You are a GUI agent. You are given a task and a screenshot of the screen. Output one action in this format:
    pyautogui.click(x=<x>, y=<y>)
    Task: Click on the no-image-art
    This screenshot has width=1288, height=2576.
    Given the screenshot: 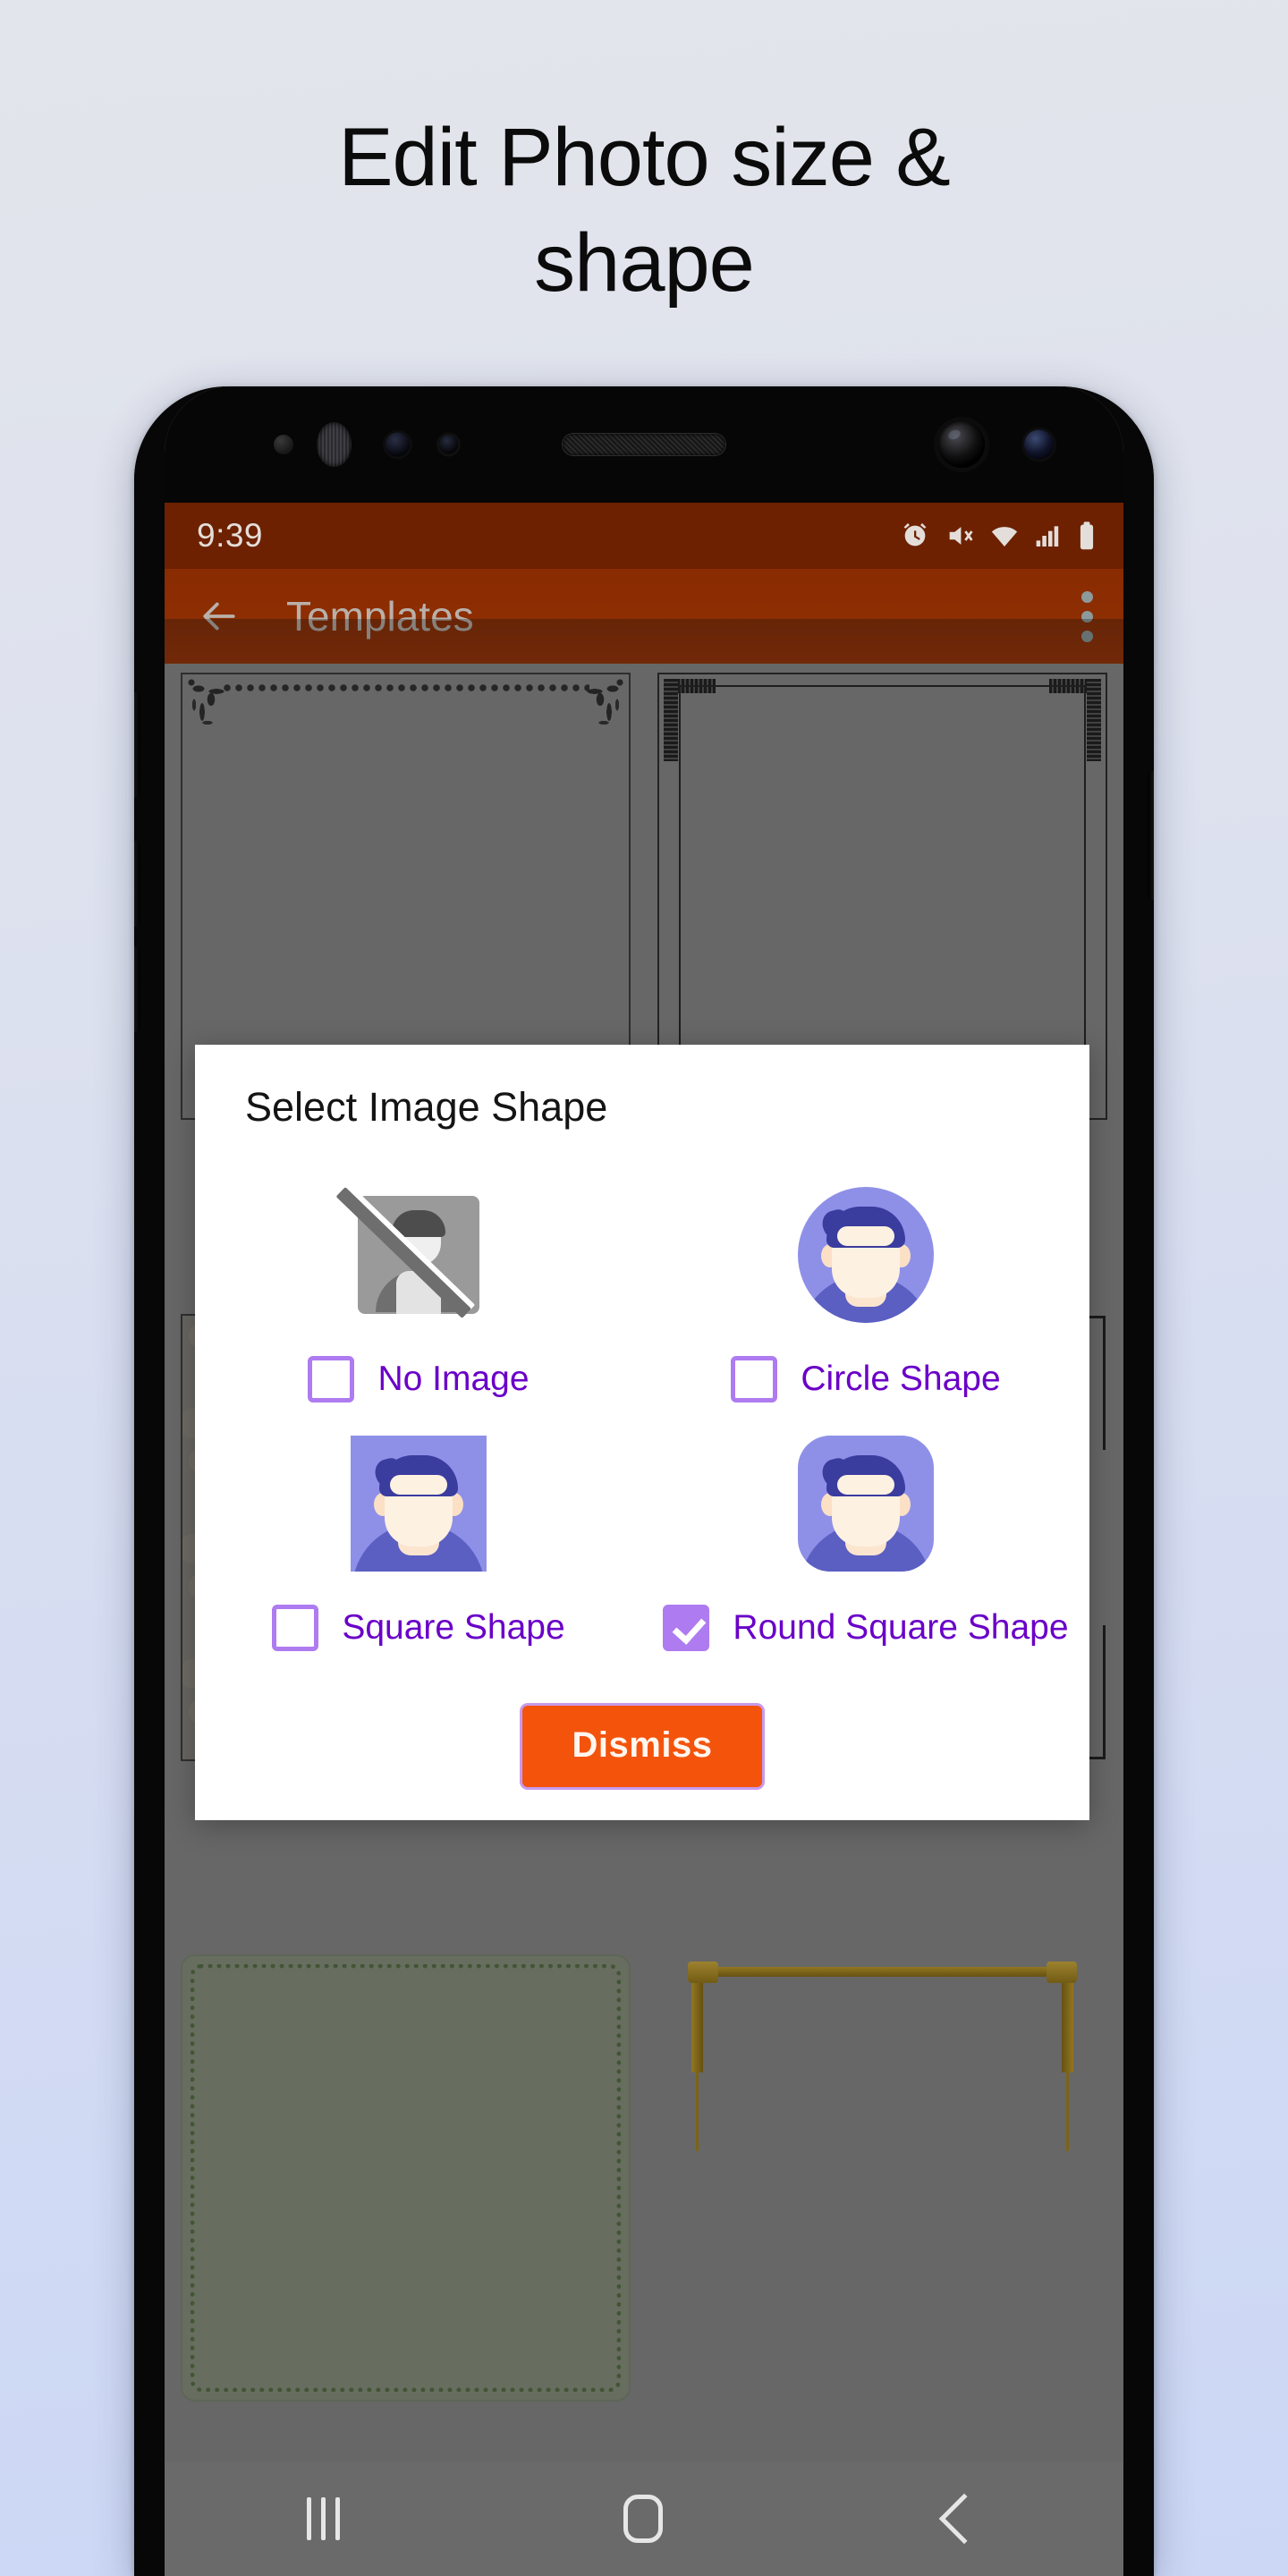 What is the action you would take?
    pyautogui.click(x=415, y=1255)
    